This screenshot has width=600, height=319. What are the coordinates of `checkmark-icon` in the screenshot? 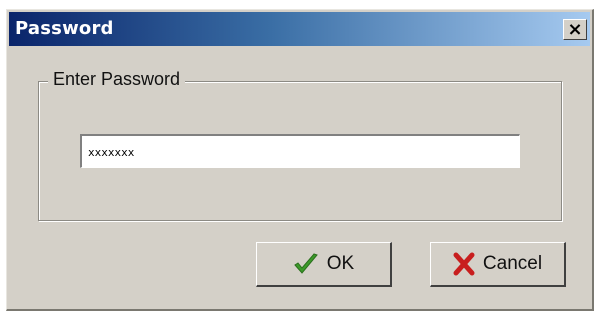 It's located at (306, 263).